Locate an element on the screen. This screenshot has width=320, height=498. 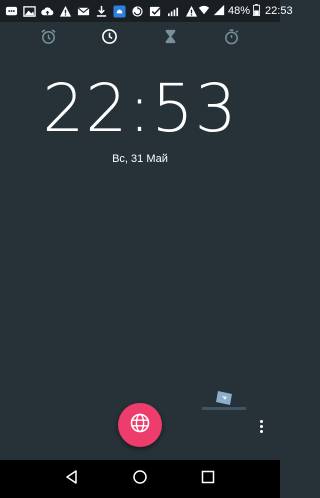
overflow-menu-button is located at coordinates (261, 426).